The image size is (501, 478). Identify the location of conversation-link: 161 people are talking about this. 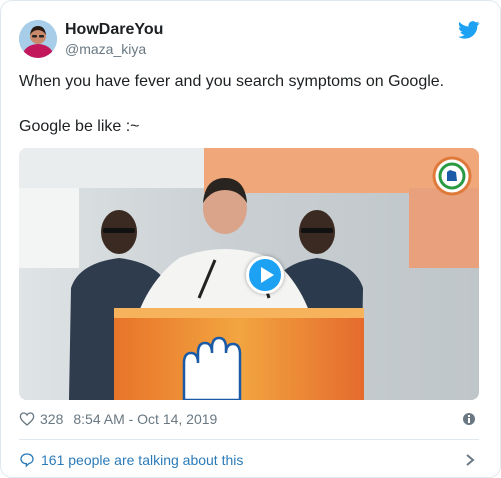
(249, 460).